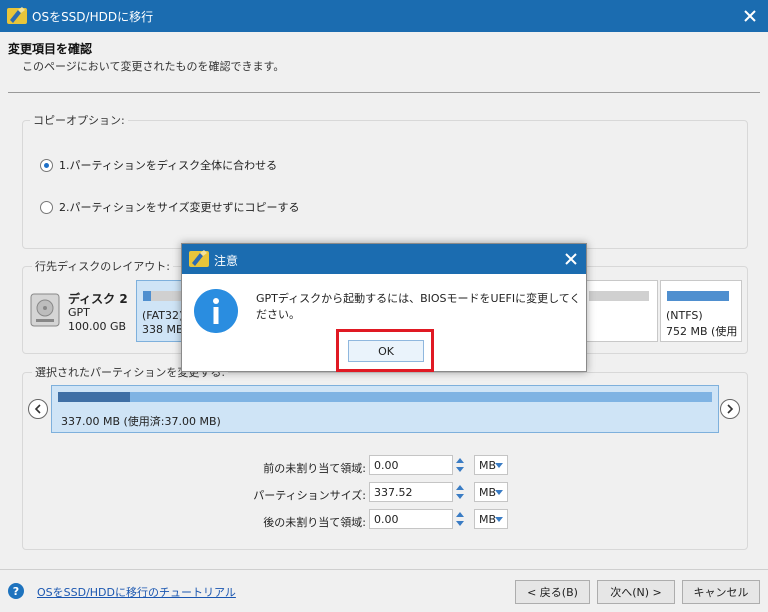 The width and height of the screenshot is (768, 612). I want to click on chevron-left-icon, so click(37, 409).